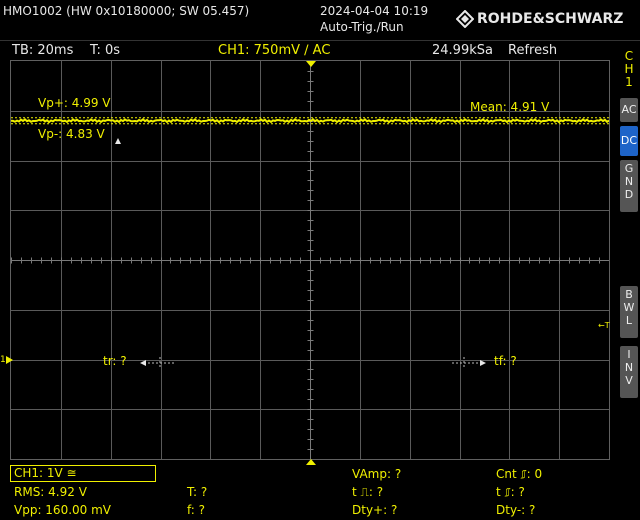 The image size is (640, 520). What do you see at coordinates (505, 361) in the screenshot?
I see `fall-time-readout: tf: ?` at bounding box center [505, 361].